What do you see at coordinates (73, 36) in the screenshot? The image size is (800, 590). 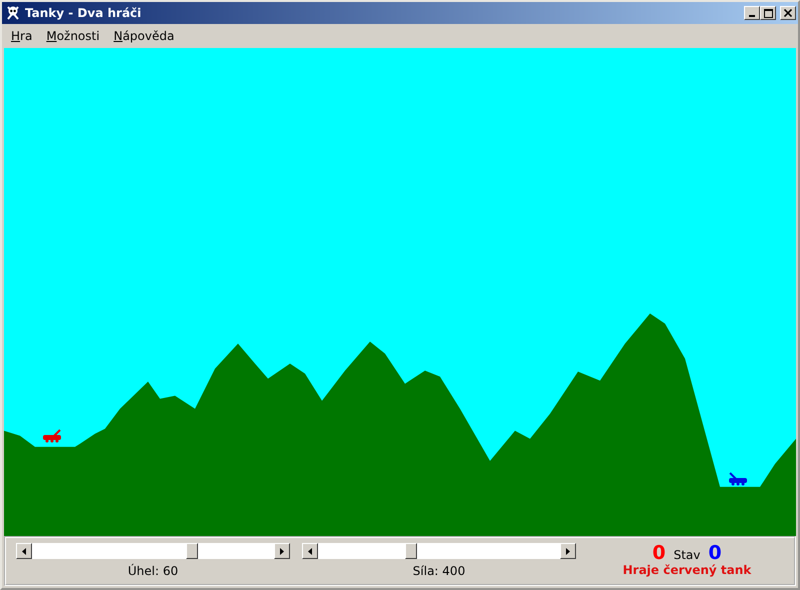 I see `menu-item: Možnosti` at bounding box center [73, 36].